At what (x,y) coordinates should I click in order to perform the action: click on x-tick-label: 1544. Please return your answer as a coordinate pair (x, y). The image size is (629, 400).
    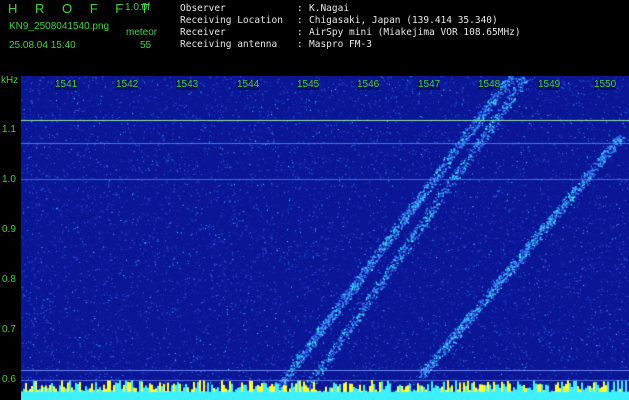
    Looking at the image, I should click on (248, 84).